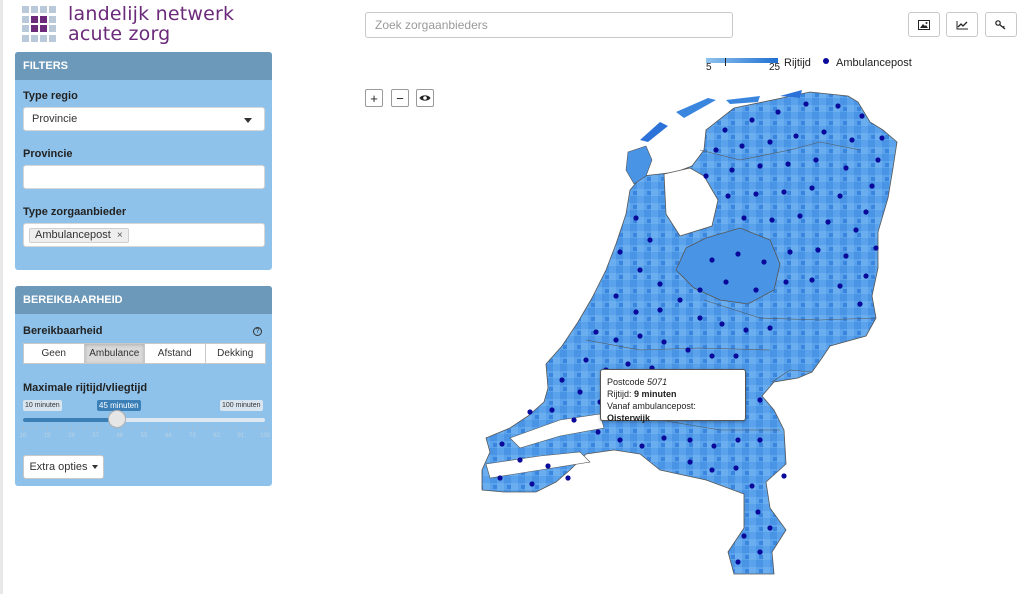 The image size is (1024, 594). Describe the element at coordinates (144, 420) in the screenshot. I see `rijtijd-slider-track` at that location.